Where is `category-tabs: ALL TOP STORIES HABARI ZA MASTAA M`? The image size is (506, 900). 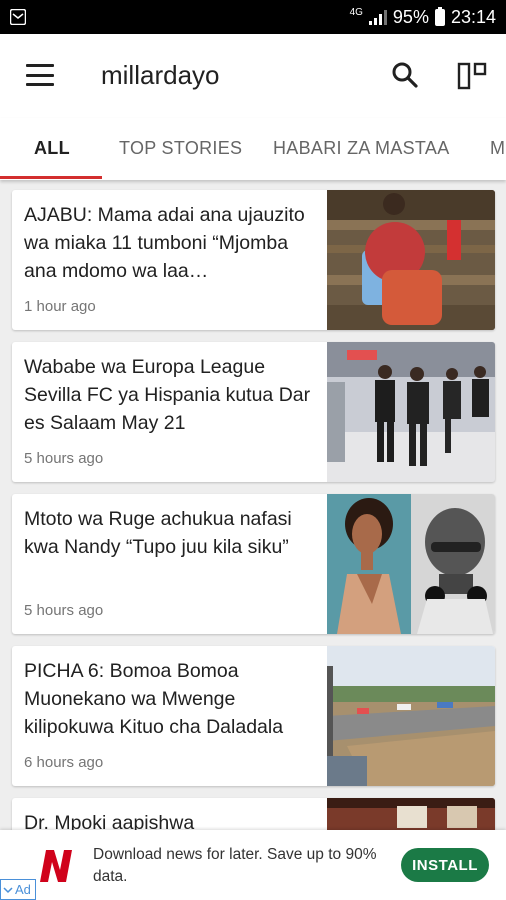 category-tabs: ALL TOP STORIES HABARI ZA MASTAA M is located at coordinates (253, 149).